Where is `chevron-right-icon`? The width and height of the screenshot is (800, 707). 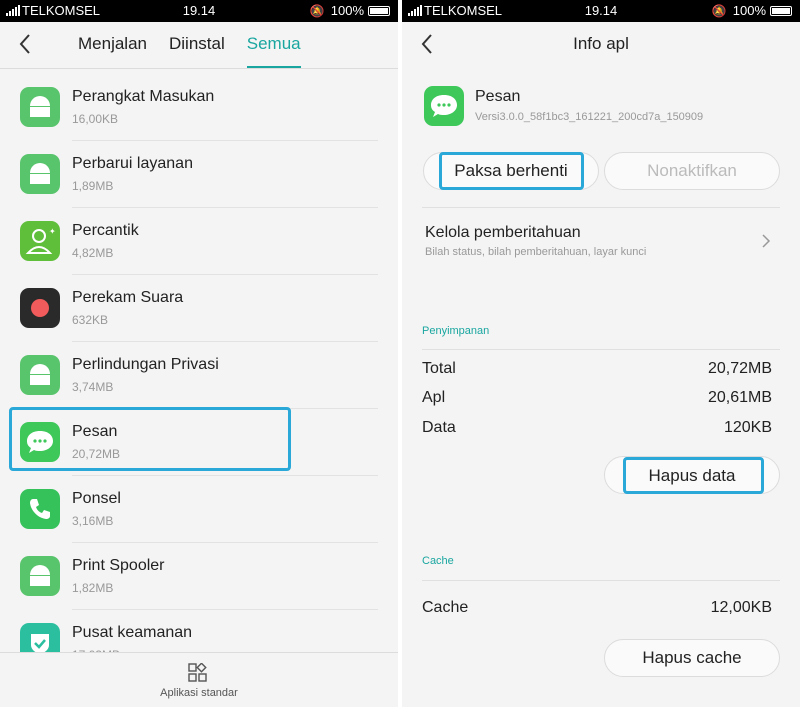 chevron-right-icon is located at coordinates (766, 241).